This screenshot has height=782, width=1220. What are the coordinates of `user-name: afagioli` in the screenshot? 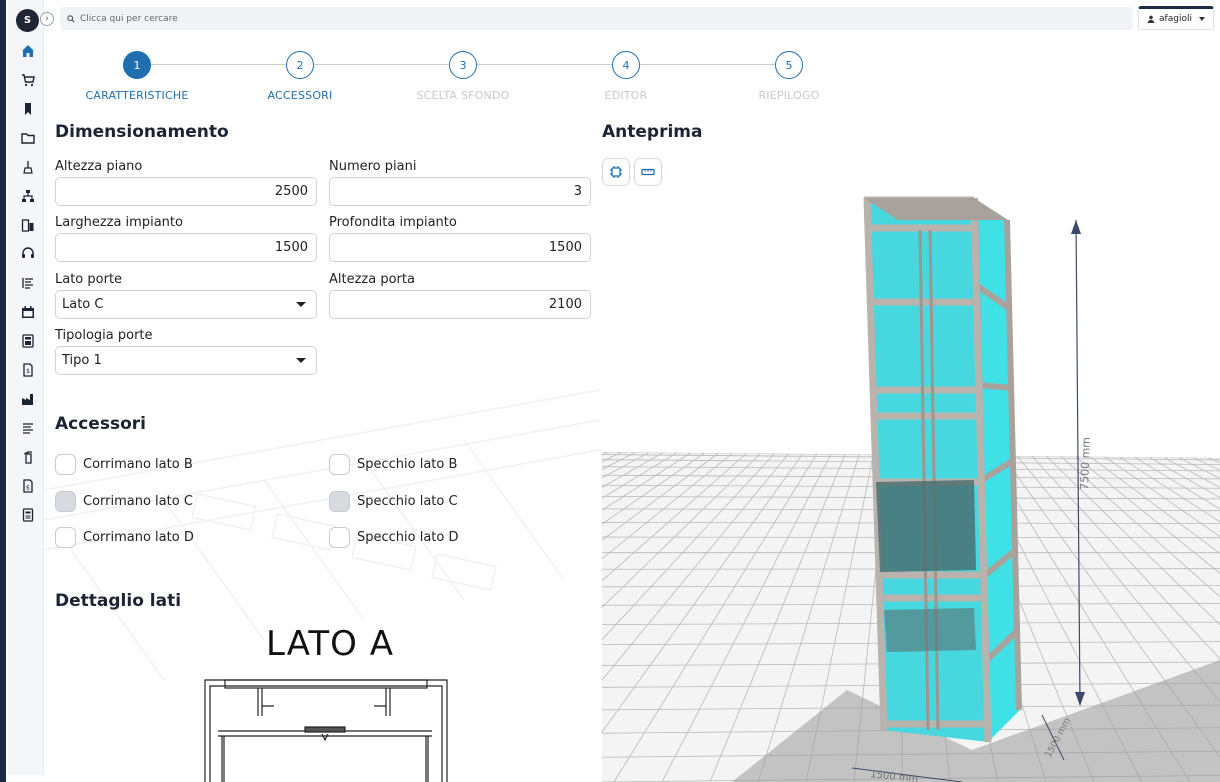 It's located at (1175, 19).